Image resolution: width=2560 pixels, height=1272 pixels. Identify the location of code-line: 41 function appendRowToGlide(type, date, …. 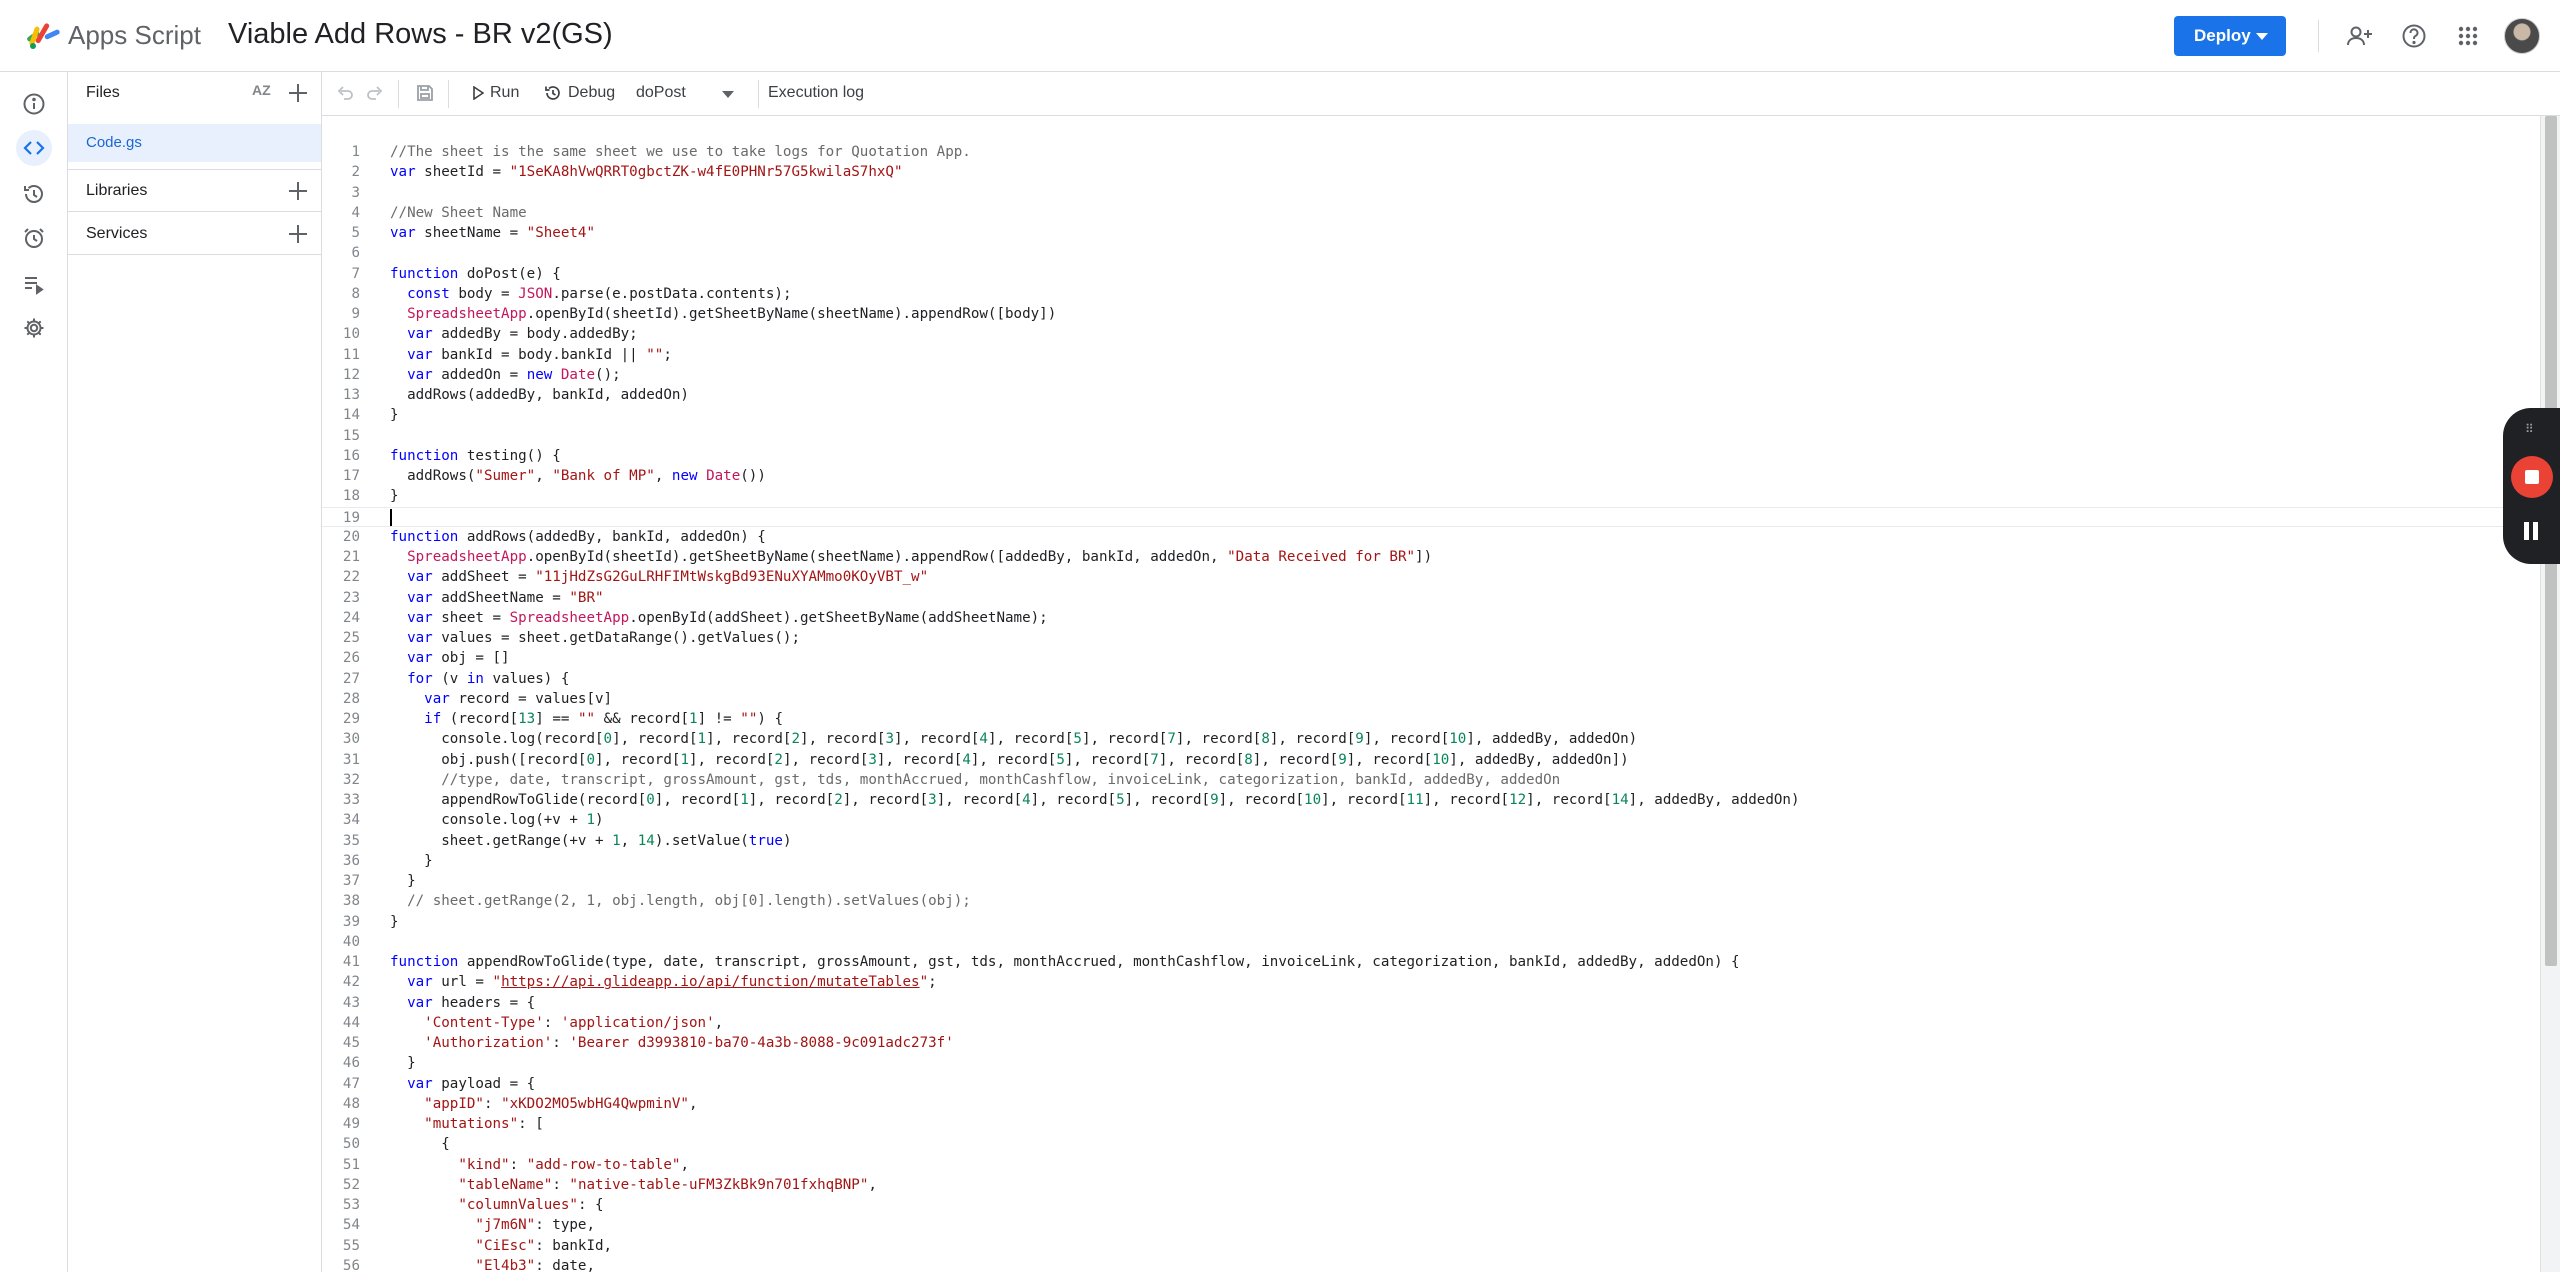
(1431, 962).